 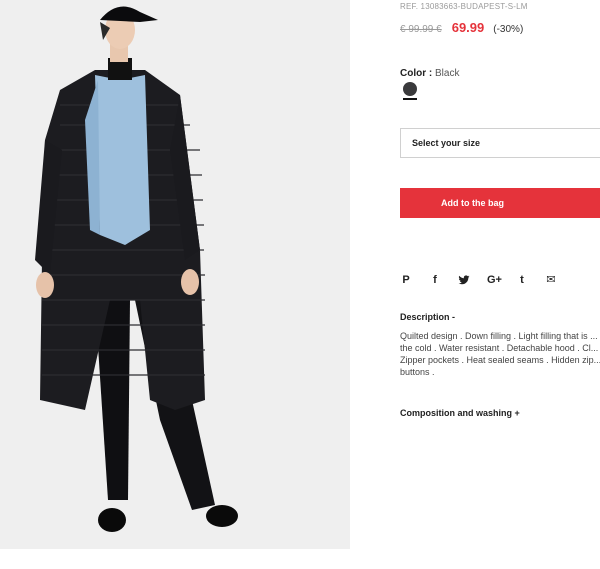 What do you see at coordinates (460, 413) in the screenshot?
I see `composition-toggle: Composition and washing +` at bounding box center [460, 413].